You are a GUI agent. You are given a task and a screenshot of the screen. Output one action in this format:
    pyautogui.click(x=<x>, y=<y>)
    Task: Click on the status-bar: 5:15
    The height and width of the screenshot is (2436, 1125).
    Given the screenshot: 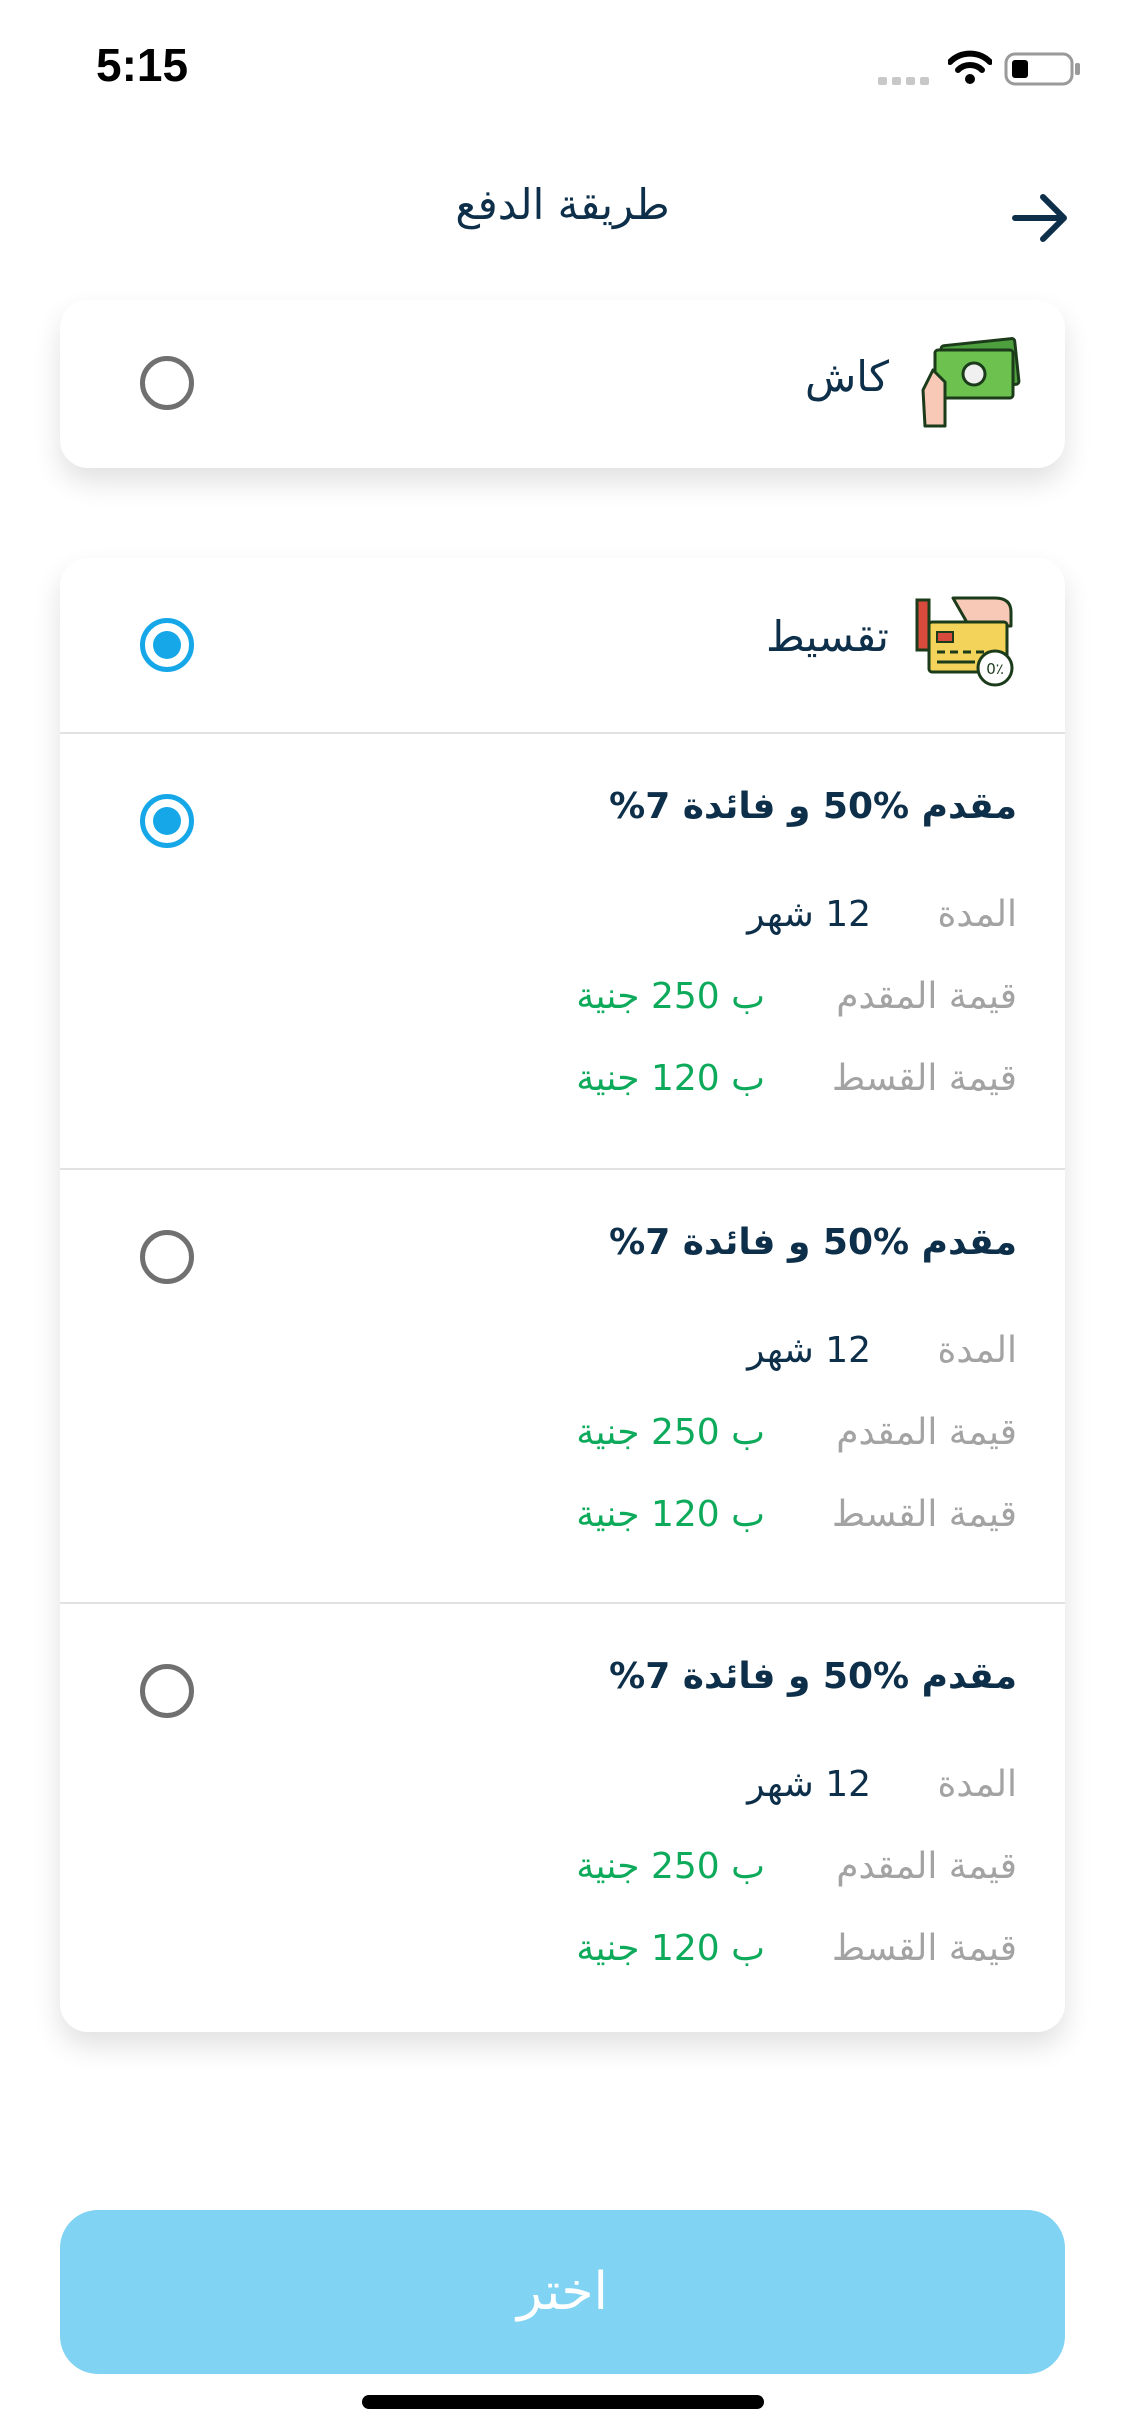 What is the action you would take?
    pyautogui.click(x=562, y=66)
    